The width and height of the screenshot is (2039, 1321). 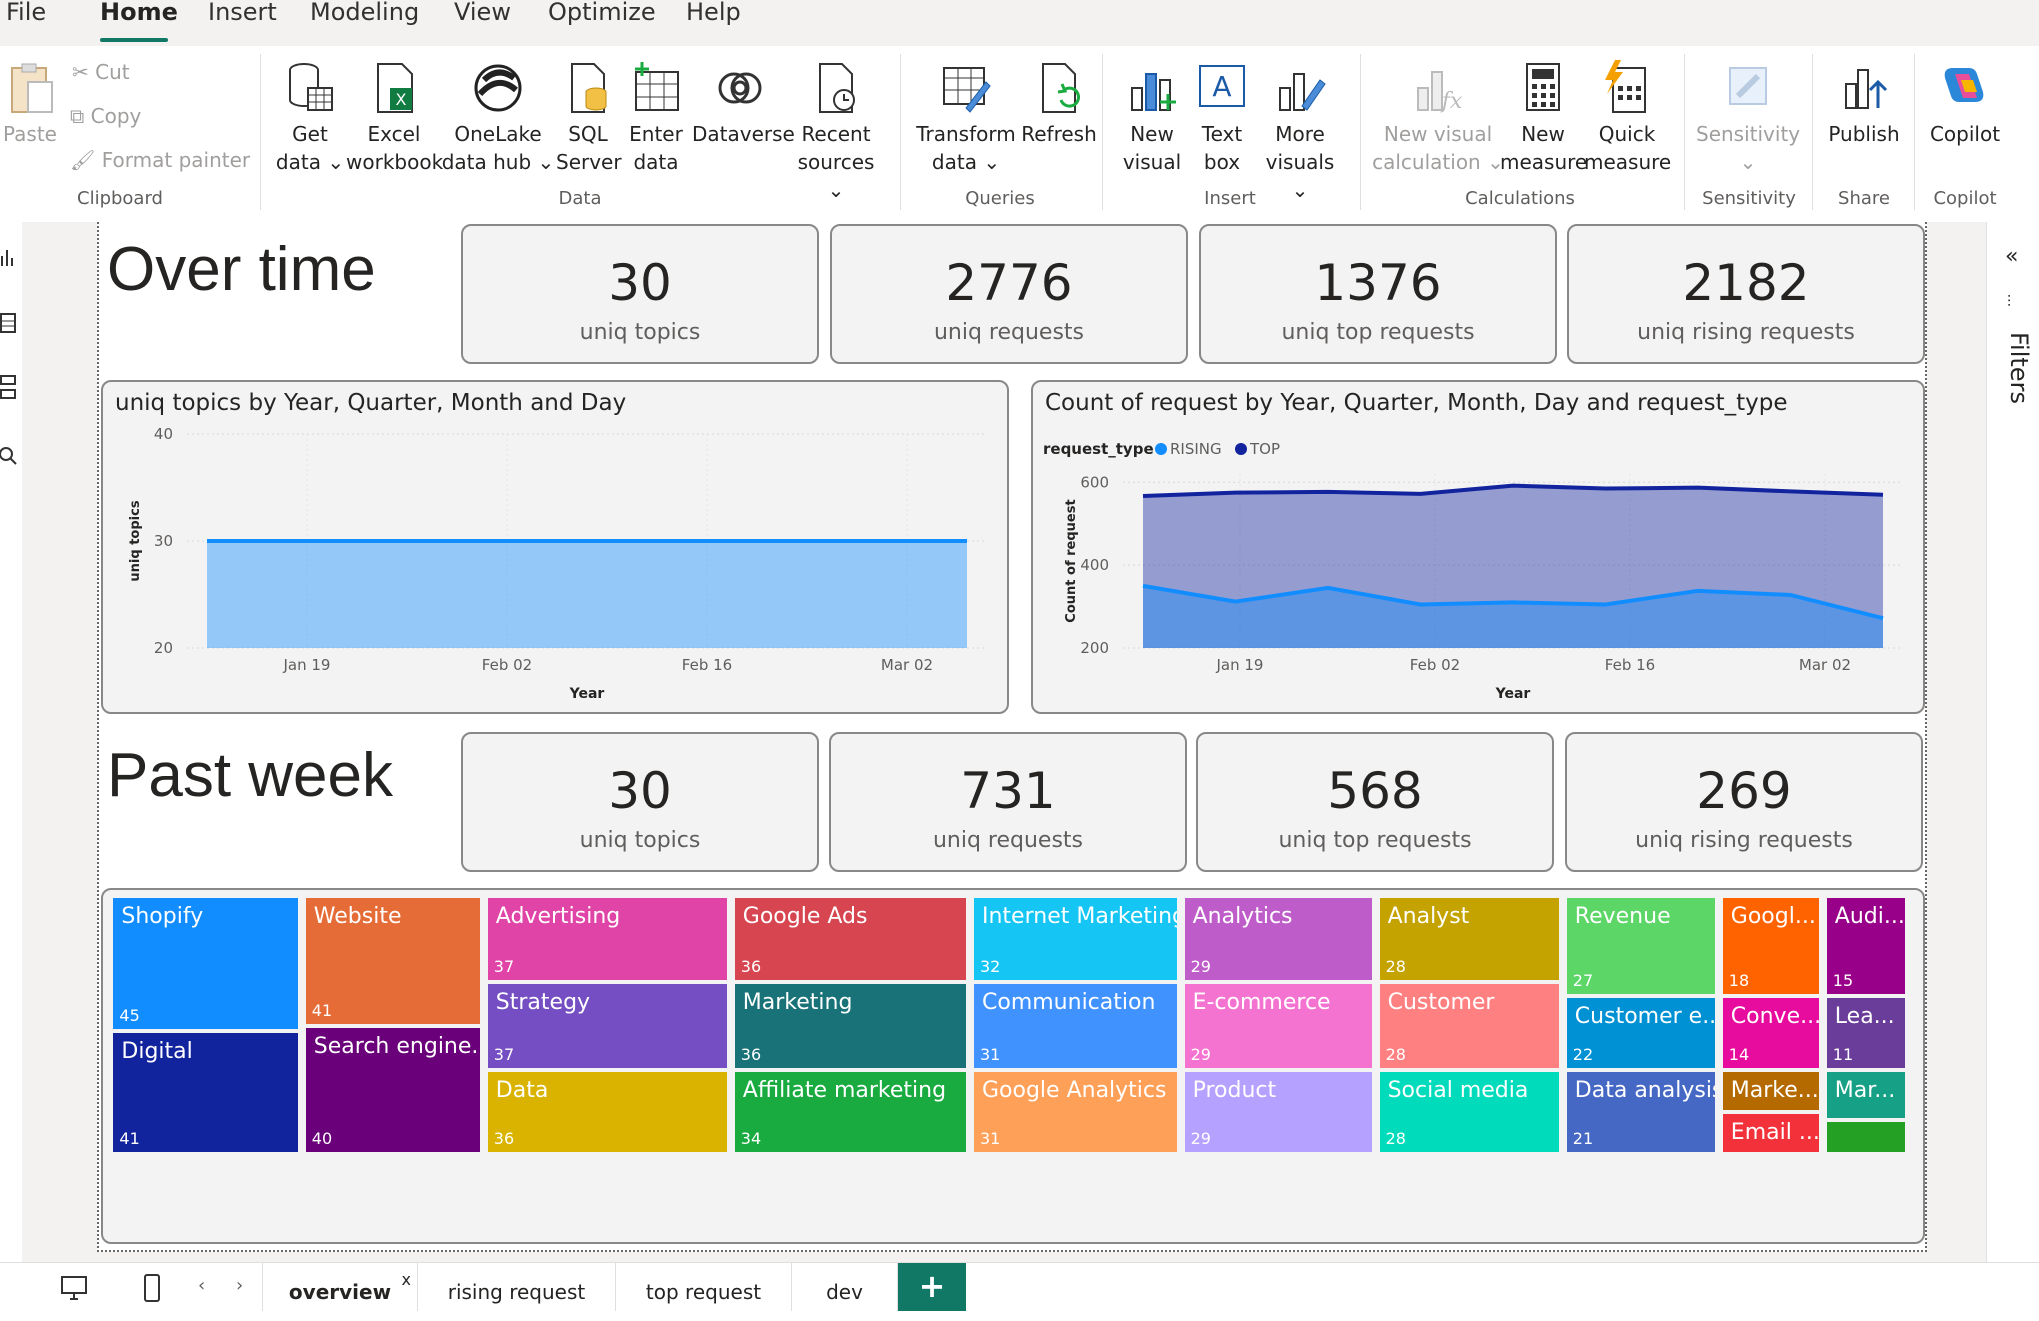 I want to click on report-view-icon, so click(x=9, y=257).